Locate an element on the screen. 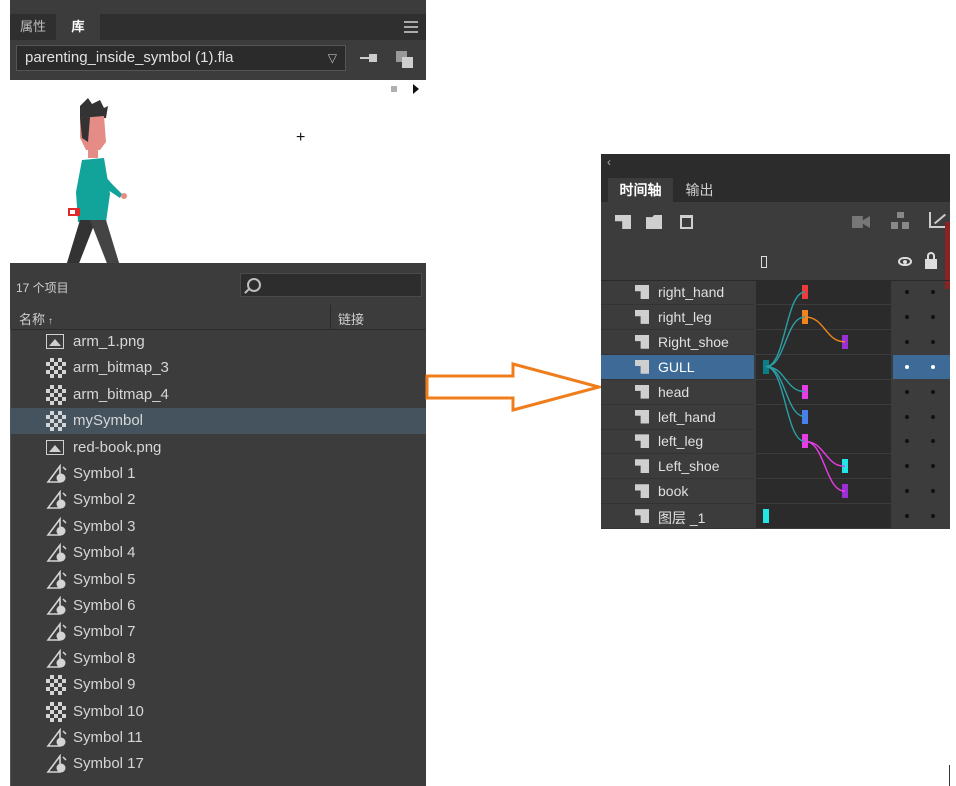  layer-row: right_leg is located at coordinates (775, 317).